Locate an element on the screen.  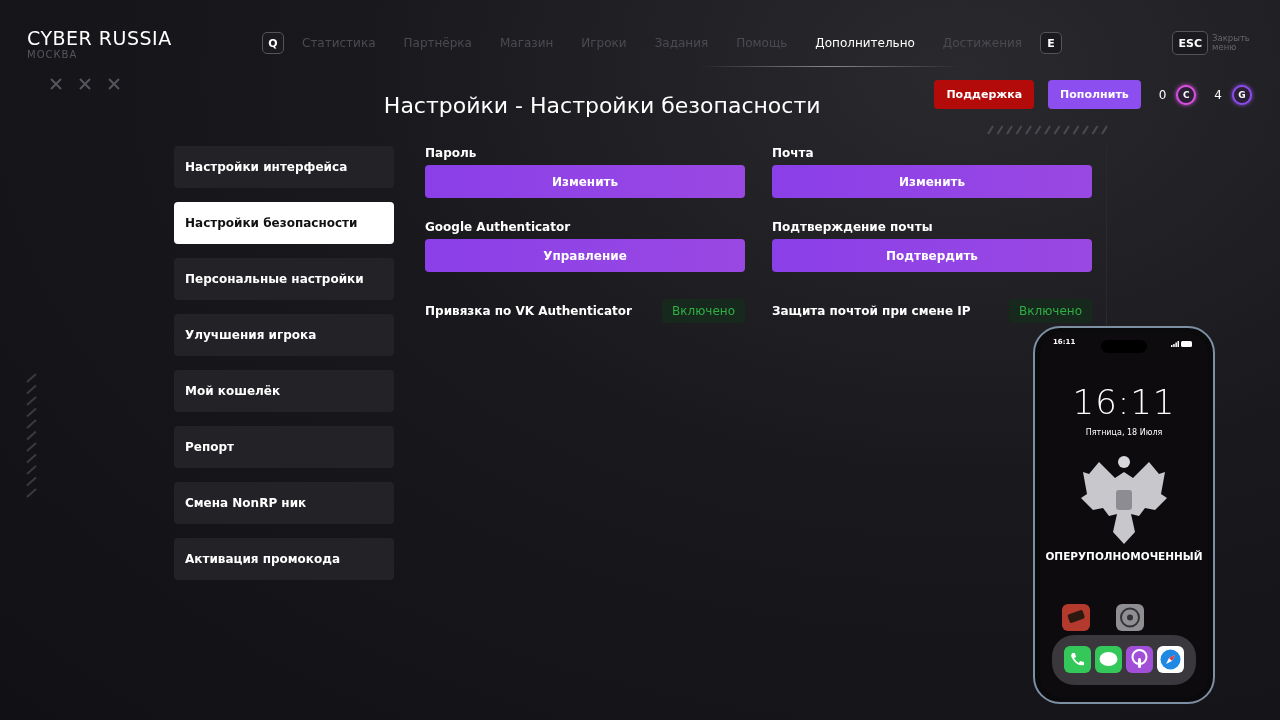
setting-button: Управление is located at coordinates (585, 255).